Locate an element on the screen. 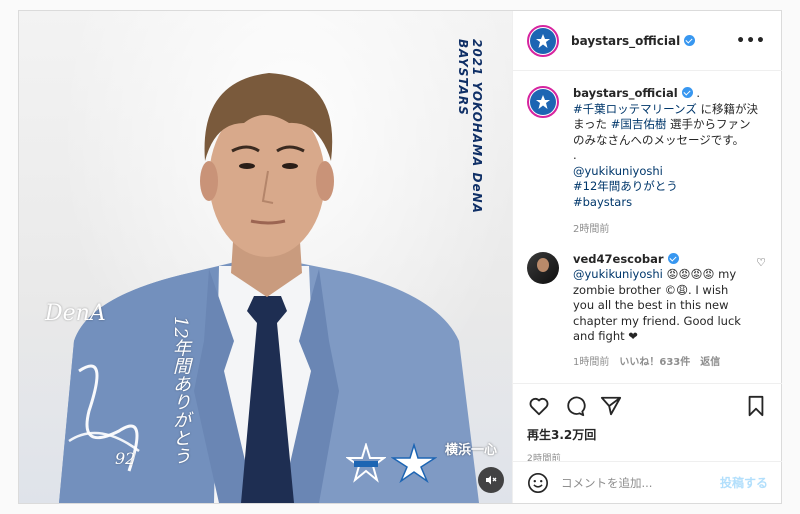  like-button is located at coordinates (539, 406).